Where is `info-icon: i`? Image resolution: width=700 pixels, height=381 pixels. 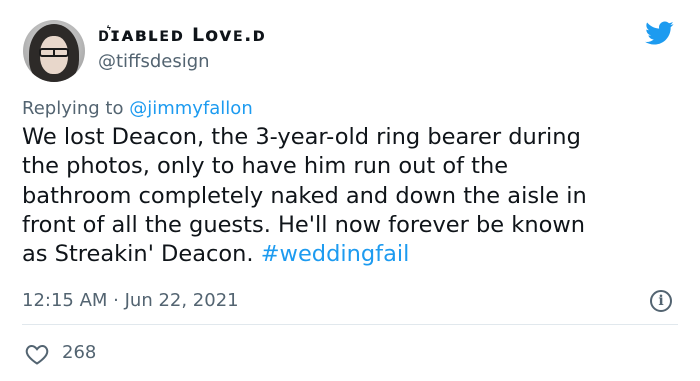 info-icon: i is located at coordinates (661, 301).